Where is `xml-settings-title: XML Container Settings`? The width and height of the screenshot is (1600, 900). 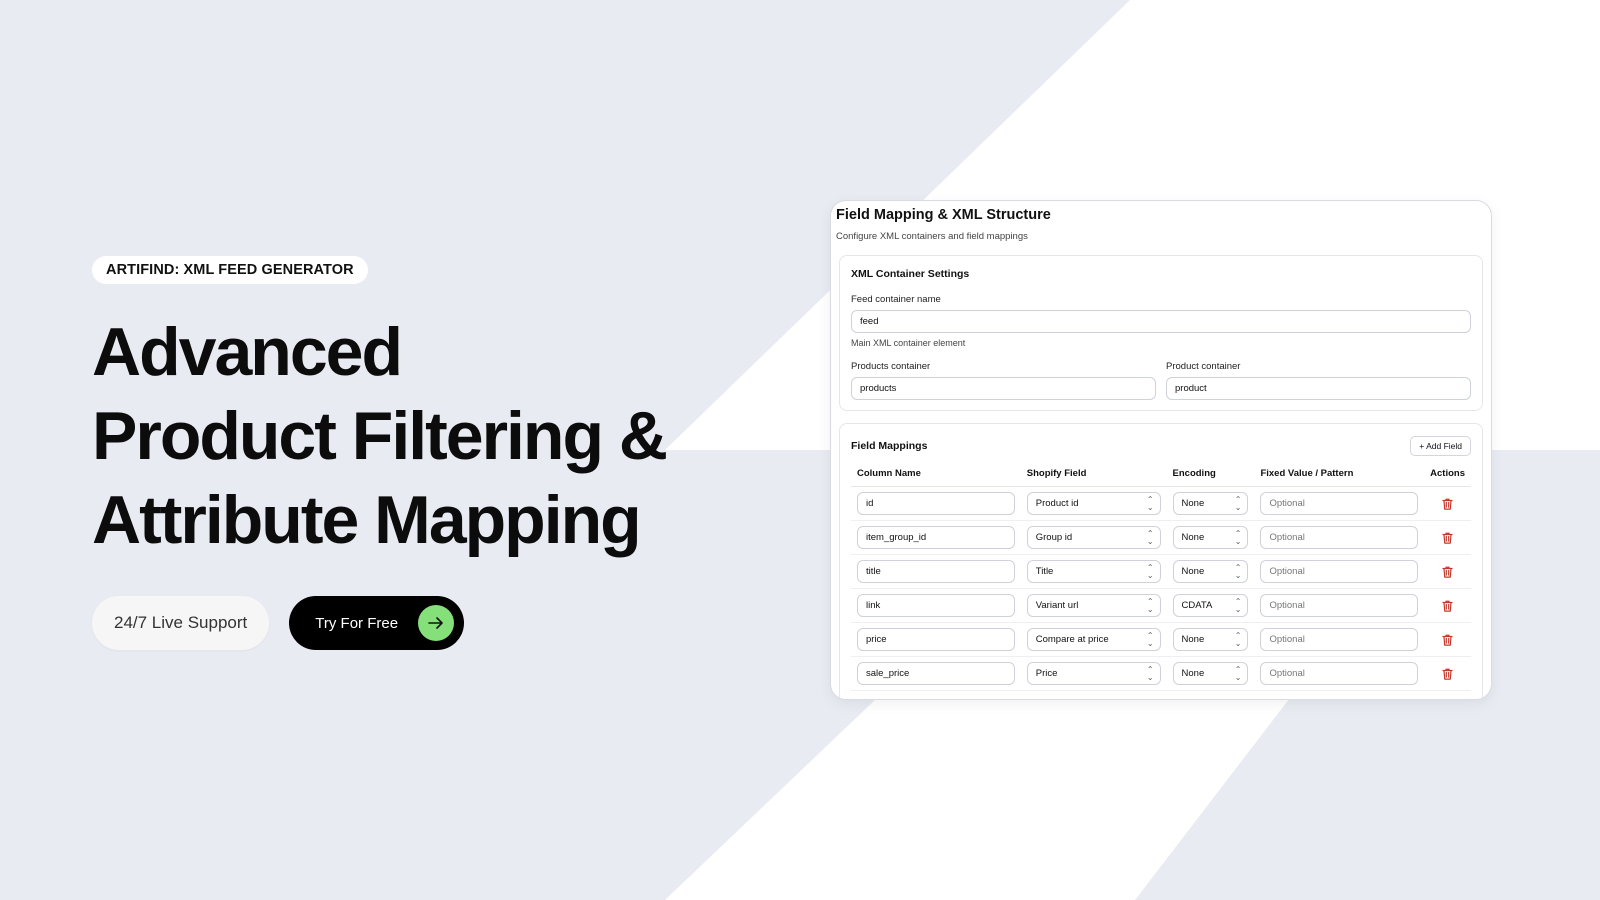
xml-settings-title: XML Container Settings is located at coordinates (910, 274).